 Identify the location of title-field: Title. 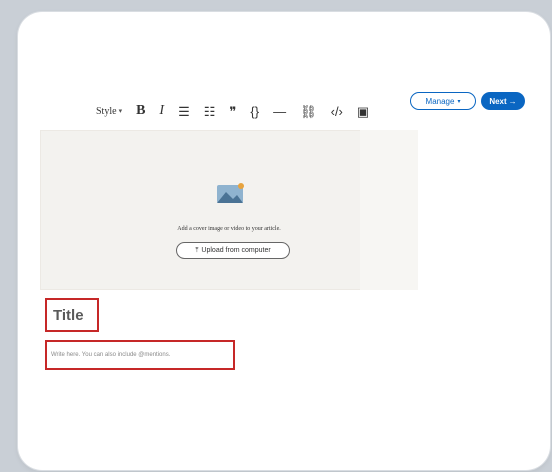
(72, 315).